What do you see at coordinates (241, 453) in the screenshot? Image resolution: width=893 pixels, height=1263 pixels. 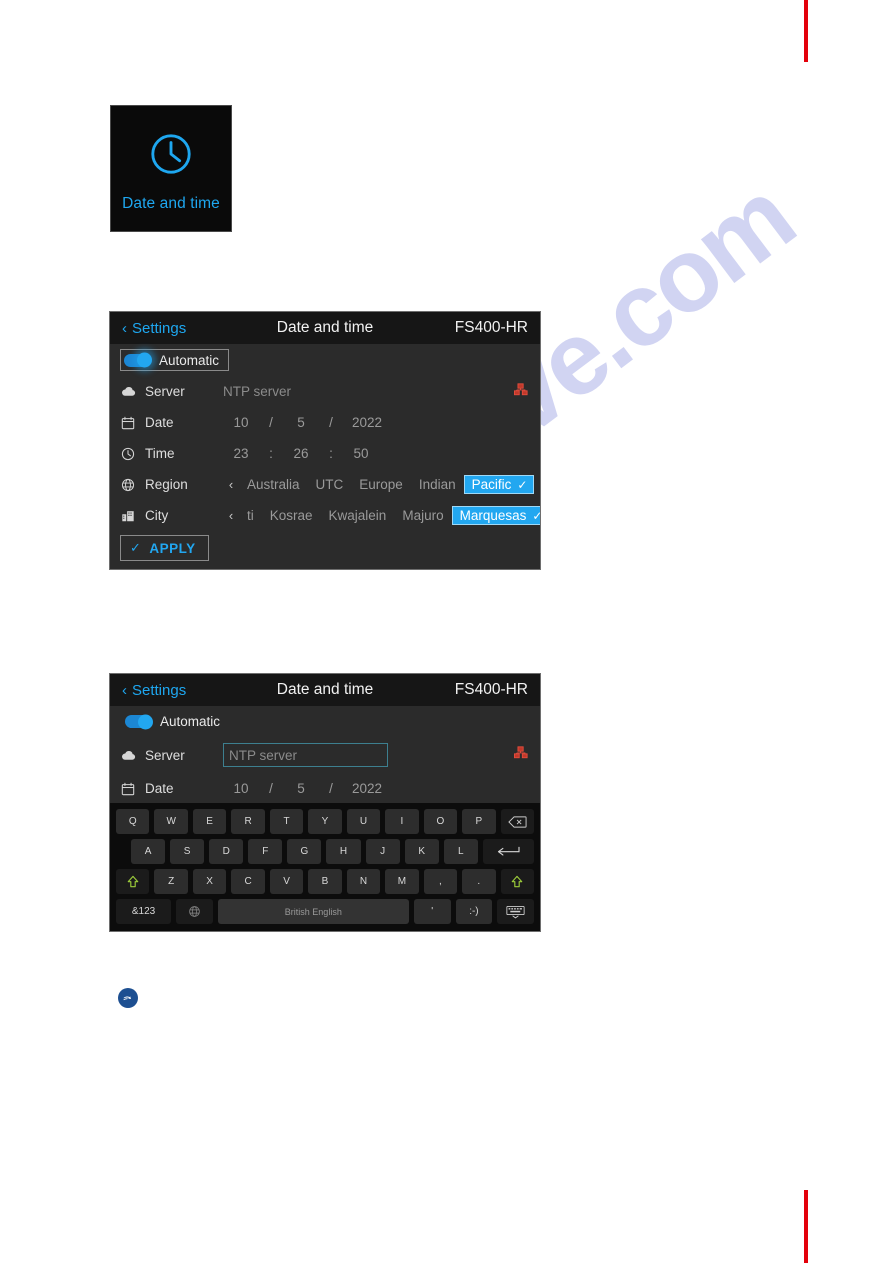 I see `time-hours-value: 23` at bounding box center [241, 453].